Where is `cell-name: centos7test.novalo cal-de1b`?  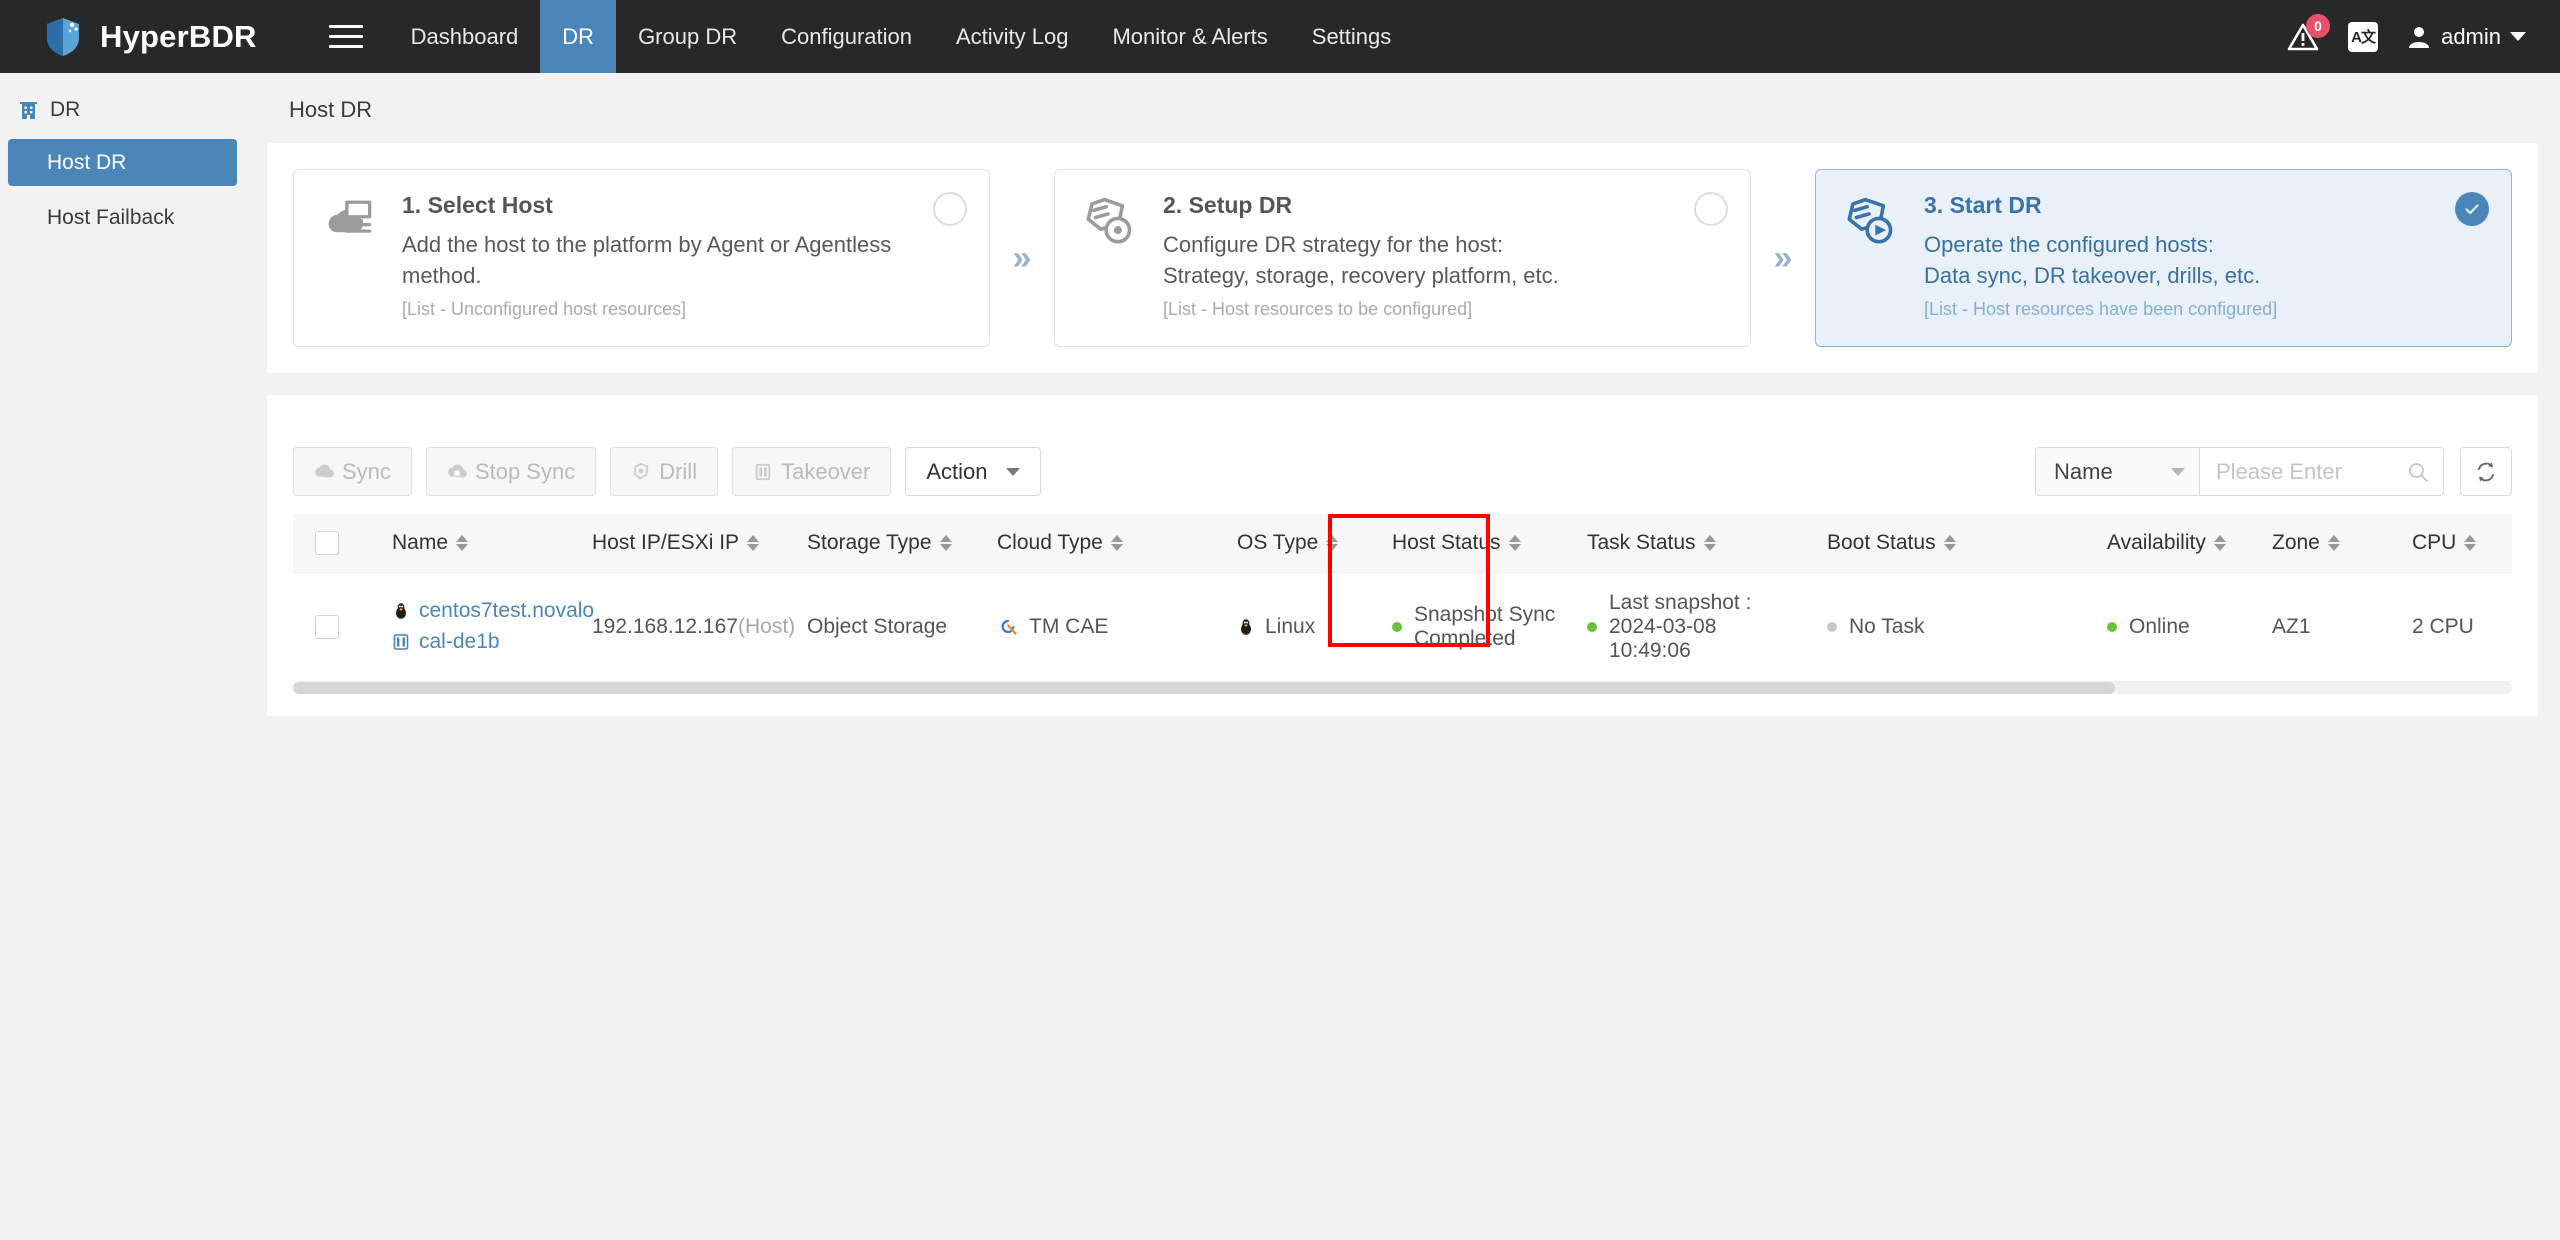
cell-name: centos7test.novalo cal-de1b is located at coordinates (486, 627).